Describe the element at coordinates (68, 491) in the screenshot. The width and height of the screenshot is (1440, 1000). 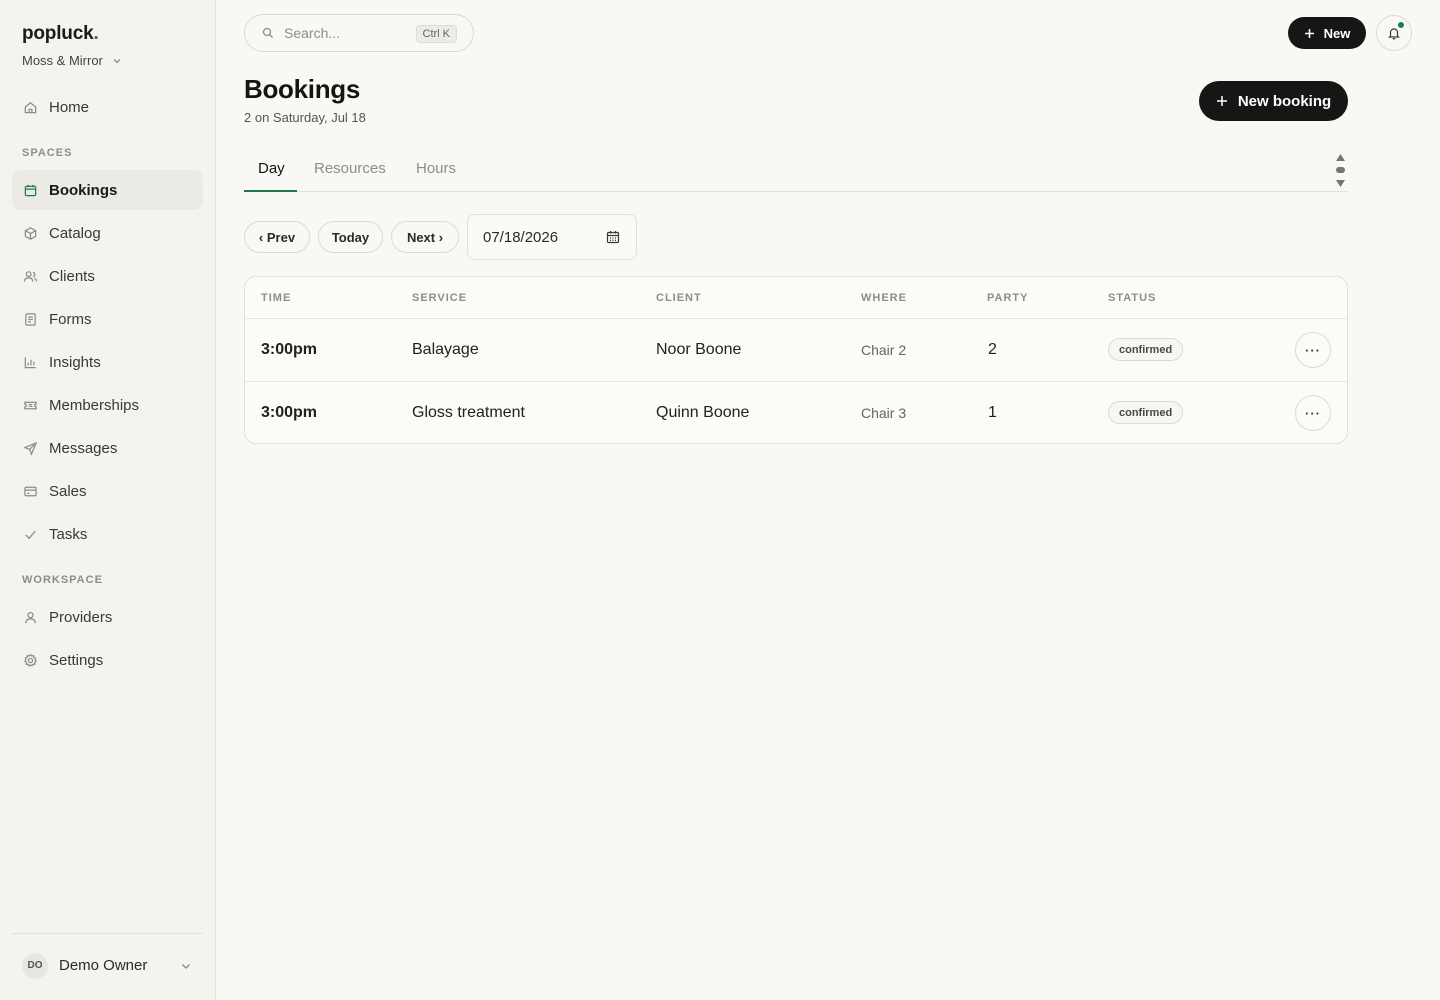
I see `sidebar-item-label: Sales` at that location.